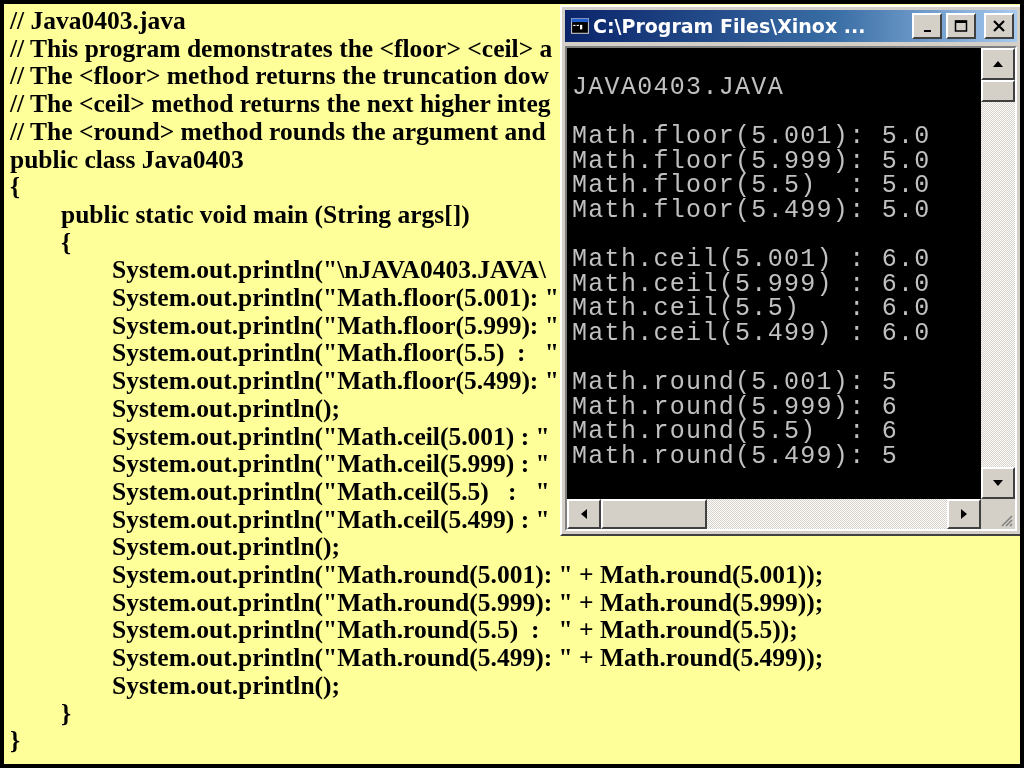  I want to click on scroll-left-button, so click(584, 514).